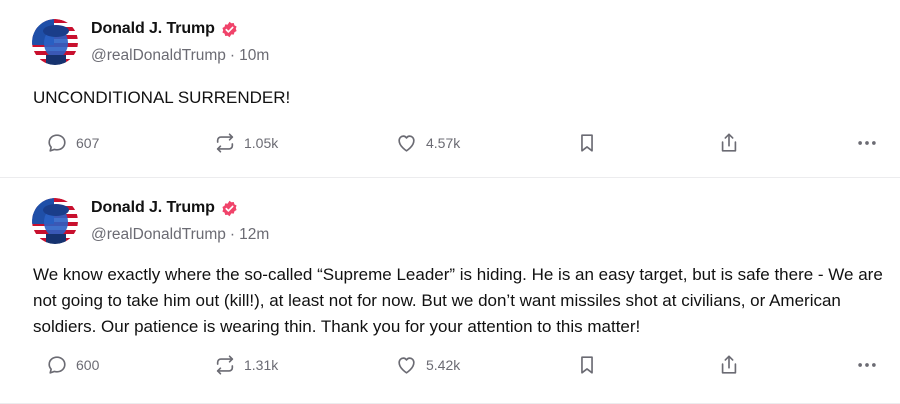  I want to click on action-bar: 607 1.05k 4.57k, so click(450, 143).